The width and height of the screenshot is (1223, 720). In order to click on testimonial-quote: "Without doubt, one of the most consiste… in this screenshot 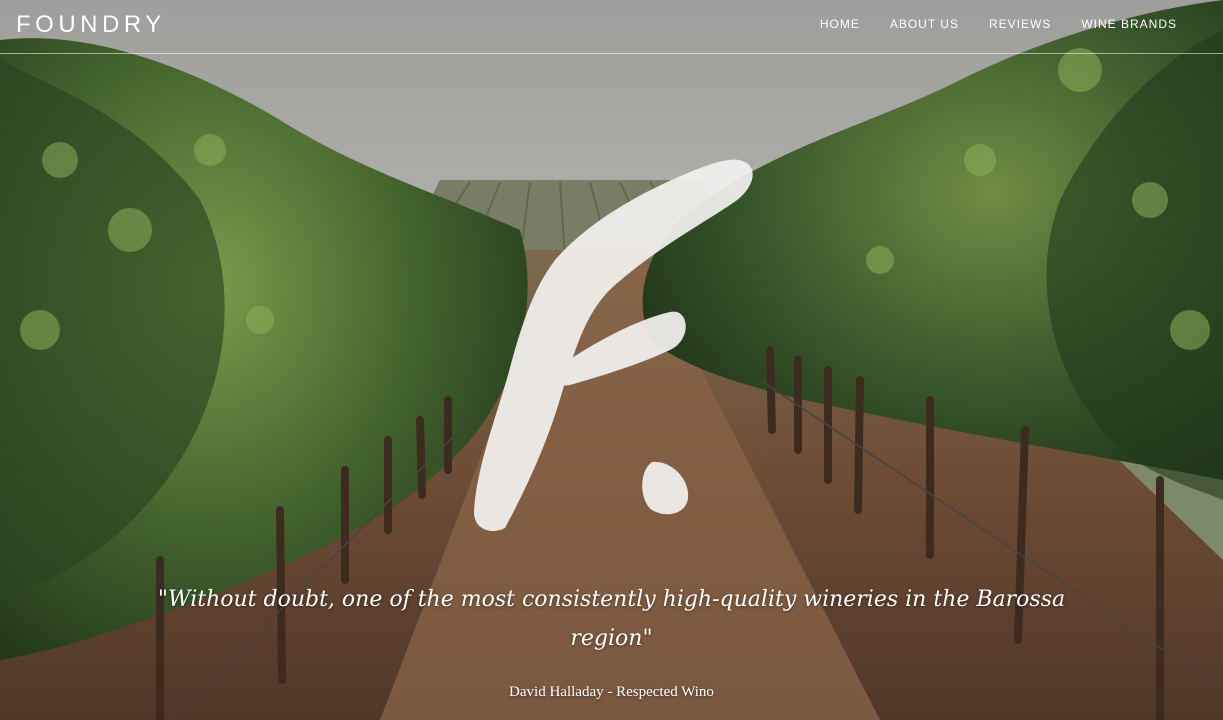, I will do `click(611, 619)`.